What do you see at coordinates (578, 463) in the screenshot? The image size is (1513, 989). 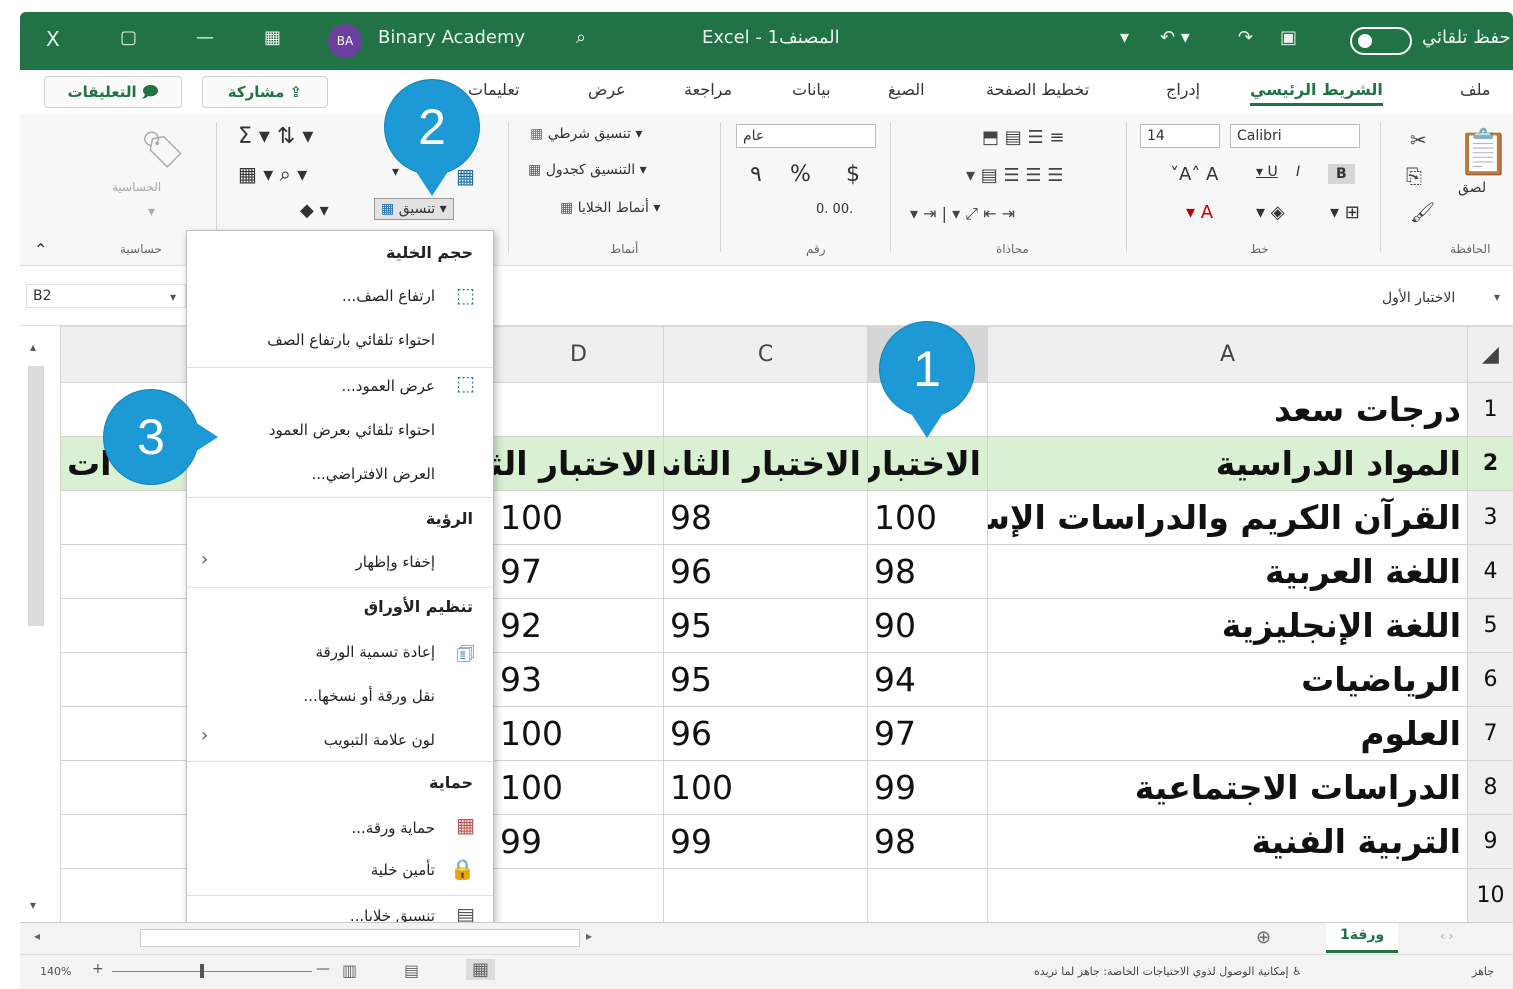 I see `header-test-3: الاختبار الثا` at bounding box center [578, 463].